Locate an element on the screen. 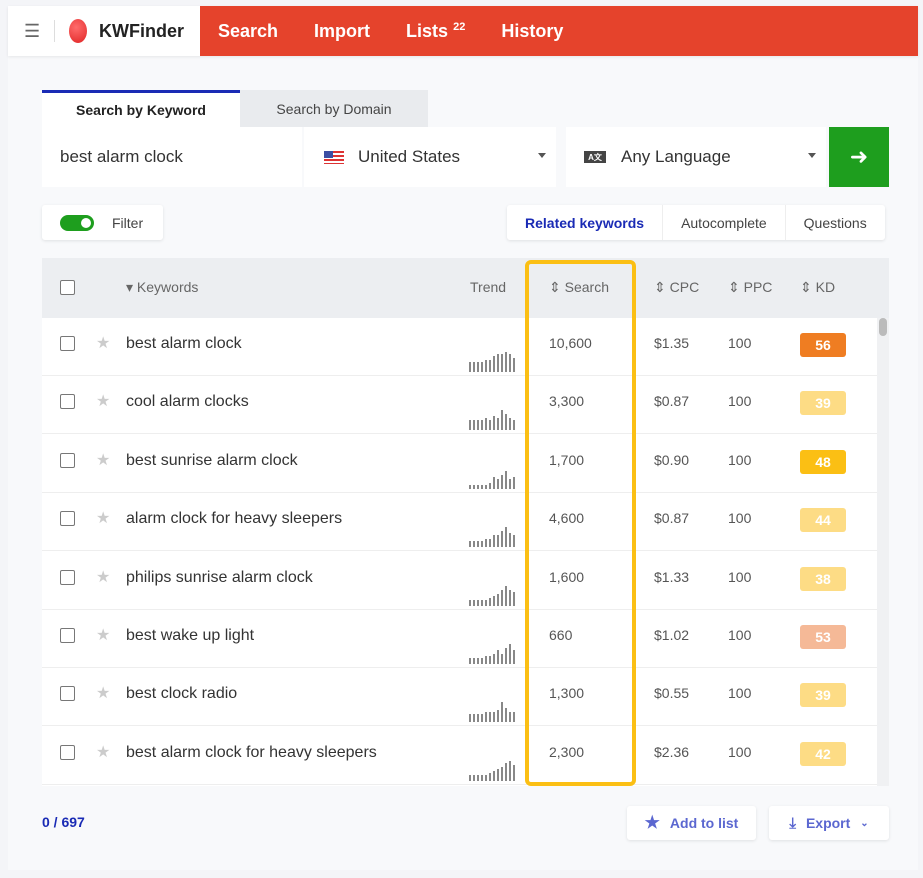 The image size is (923, 878). keyword-text: best sunrise alarm clock is located at coordinates (212, 461).